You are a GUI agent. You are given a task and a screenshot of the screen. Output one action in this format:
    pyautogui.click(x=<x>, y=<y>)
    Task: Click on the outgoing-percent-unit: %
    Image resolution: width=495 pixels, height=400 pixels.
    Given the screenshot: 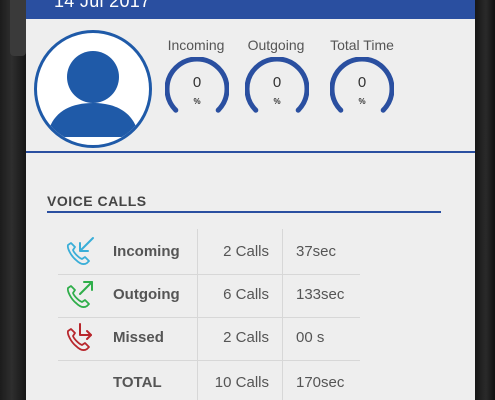 What is the action you would take?
    pyautogui.click(x=277, y=101)
    